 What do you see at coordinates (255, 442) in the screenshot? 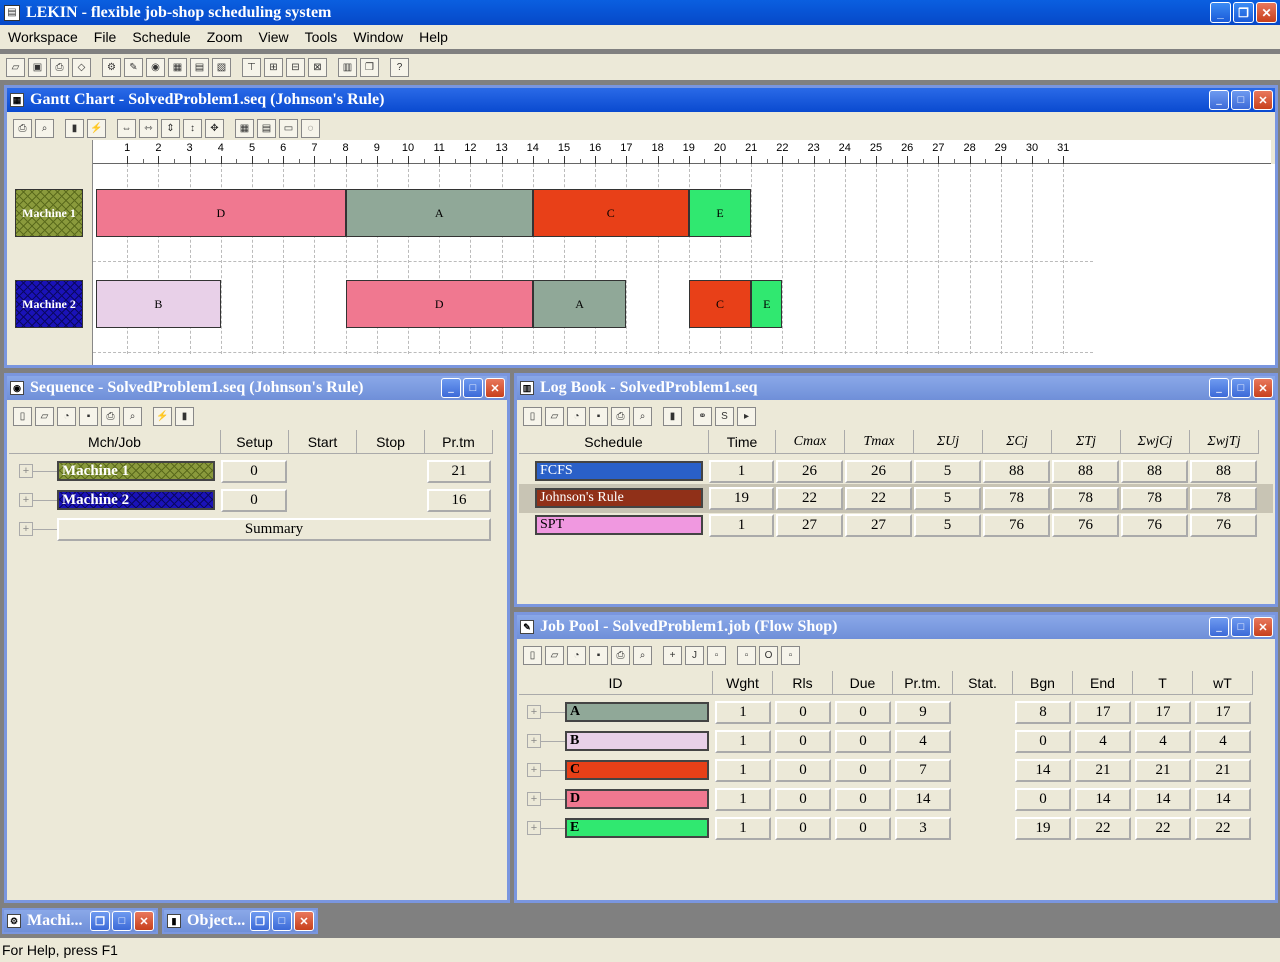
I see `seq-header-setup: Setup` at bounding box center [255, 442].